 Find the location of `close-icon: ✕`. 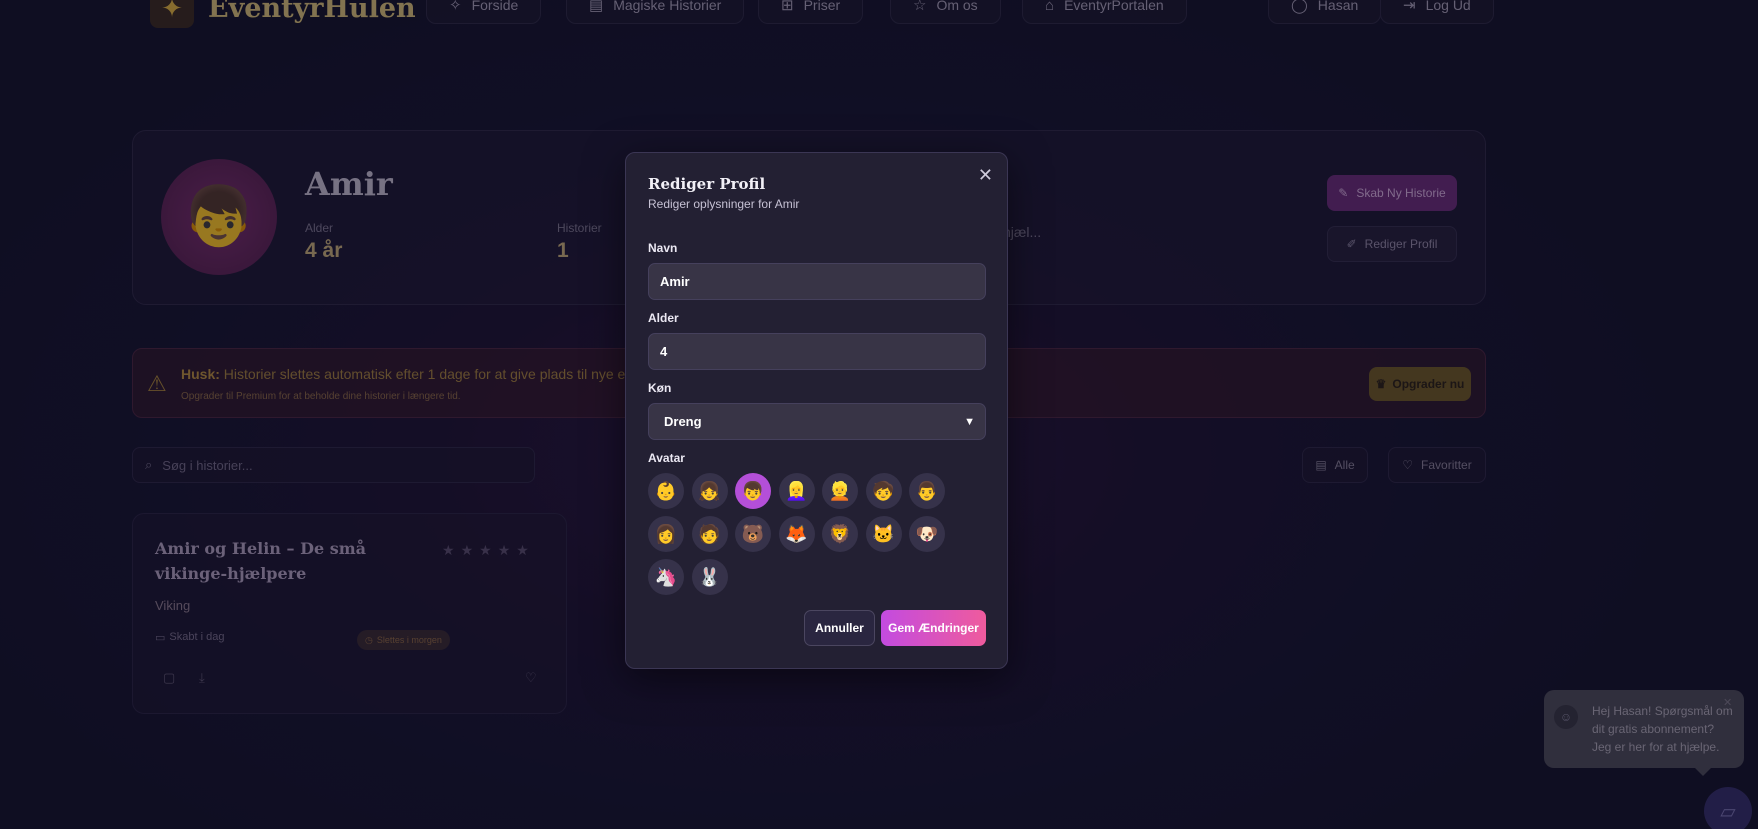

close-icon: ✕ is located at coordinates (985, 175).